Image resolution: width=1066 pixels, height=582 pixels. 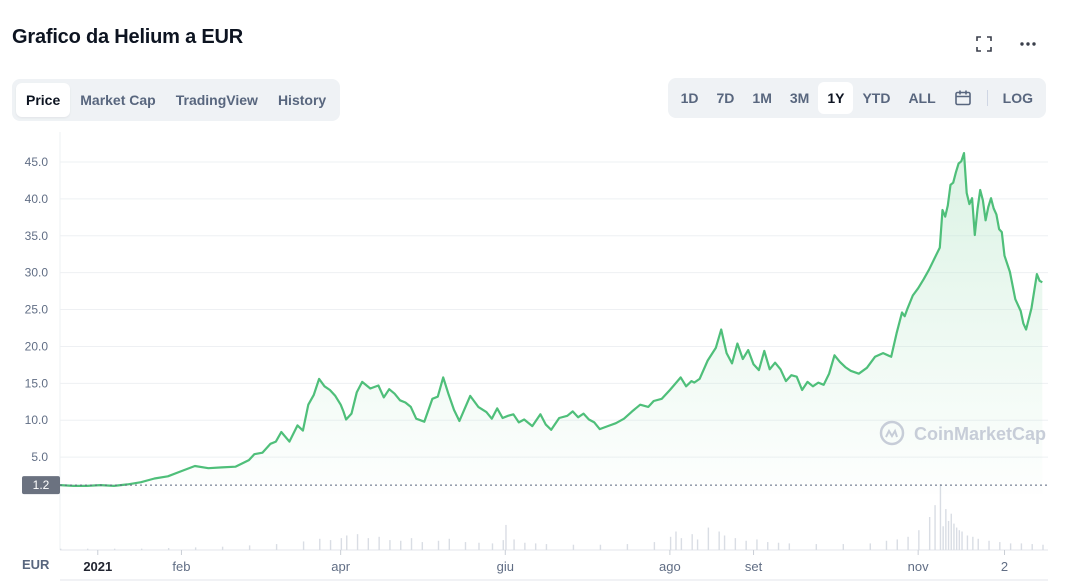 What do you see at coordinates (97, 566) in the screenshot?
I see `x-tick-label: 2021` at bounding box center [97, 566].